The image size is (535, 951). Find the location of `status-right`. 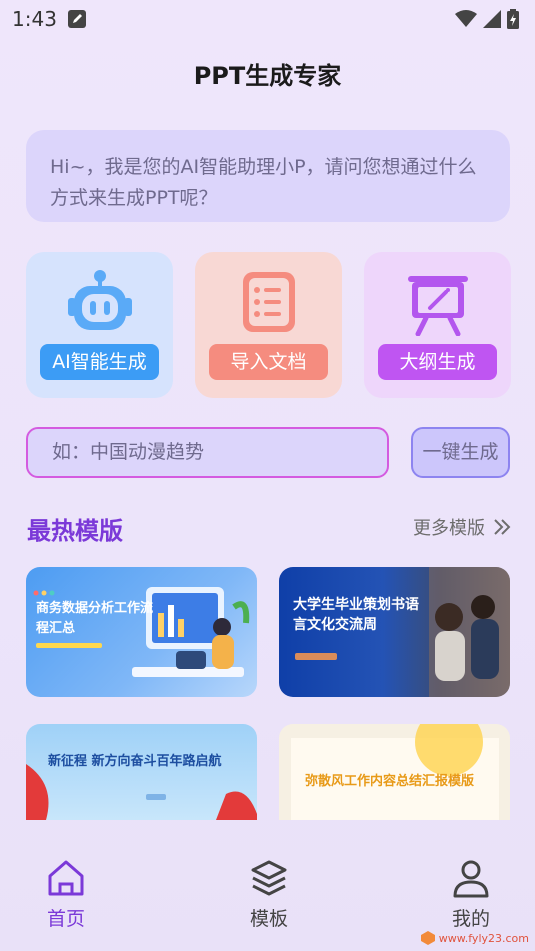

status-right is located at coordinates (487, 19).